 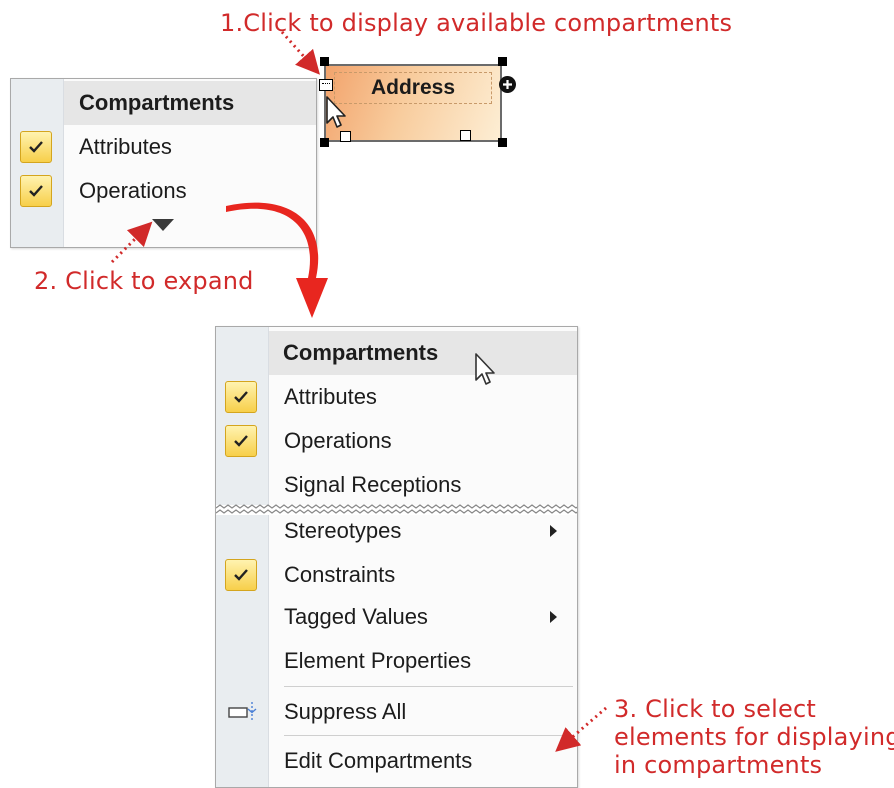 I want to click on triangle-down-icon, so click(x=163, y=225).